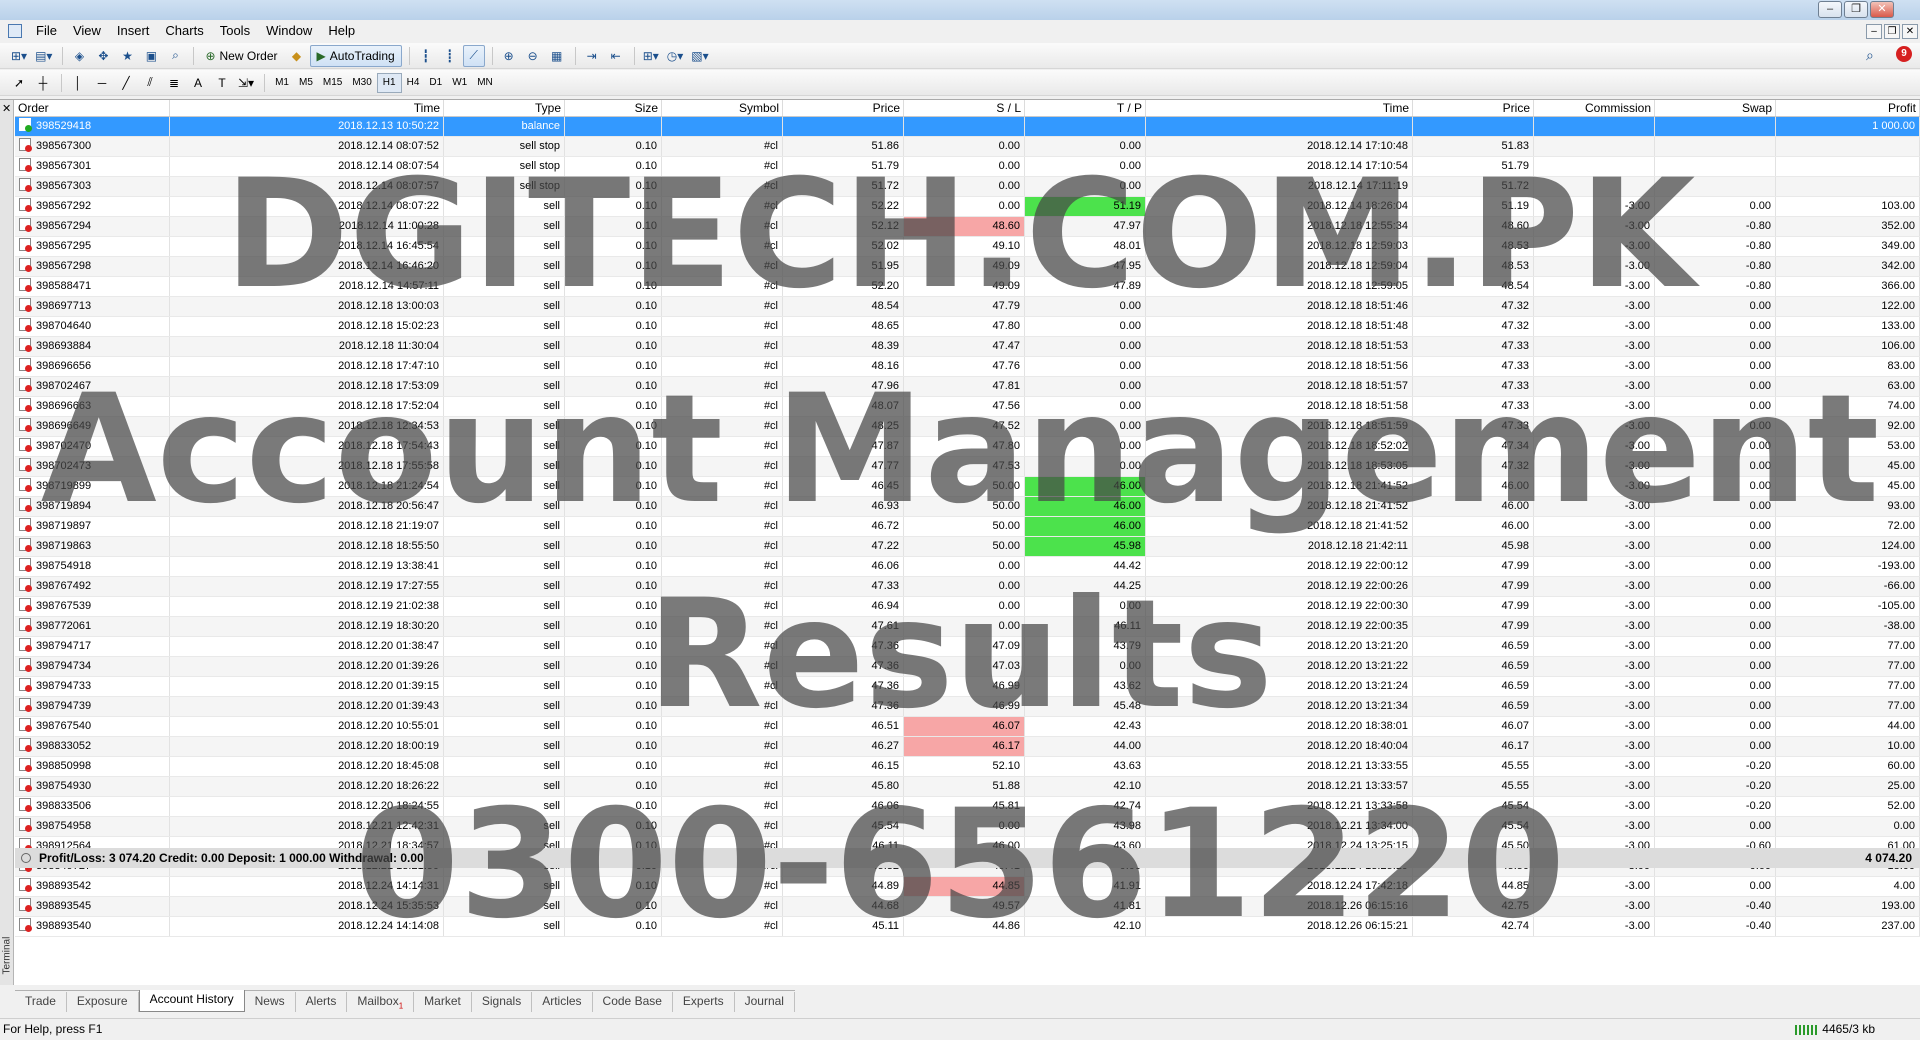 This screenshot has height=1040, width=1920. What do you see at coordinates (1830, 9) in the screenshot?
I see `minimize-button: –` at bounding box center [1830, 9].